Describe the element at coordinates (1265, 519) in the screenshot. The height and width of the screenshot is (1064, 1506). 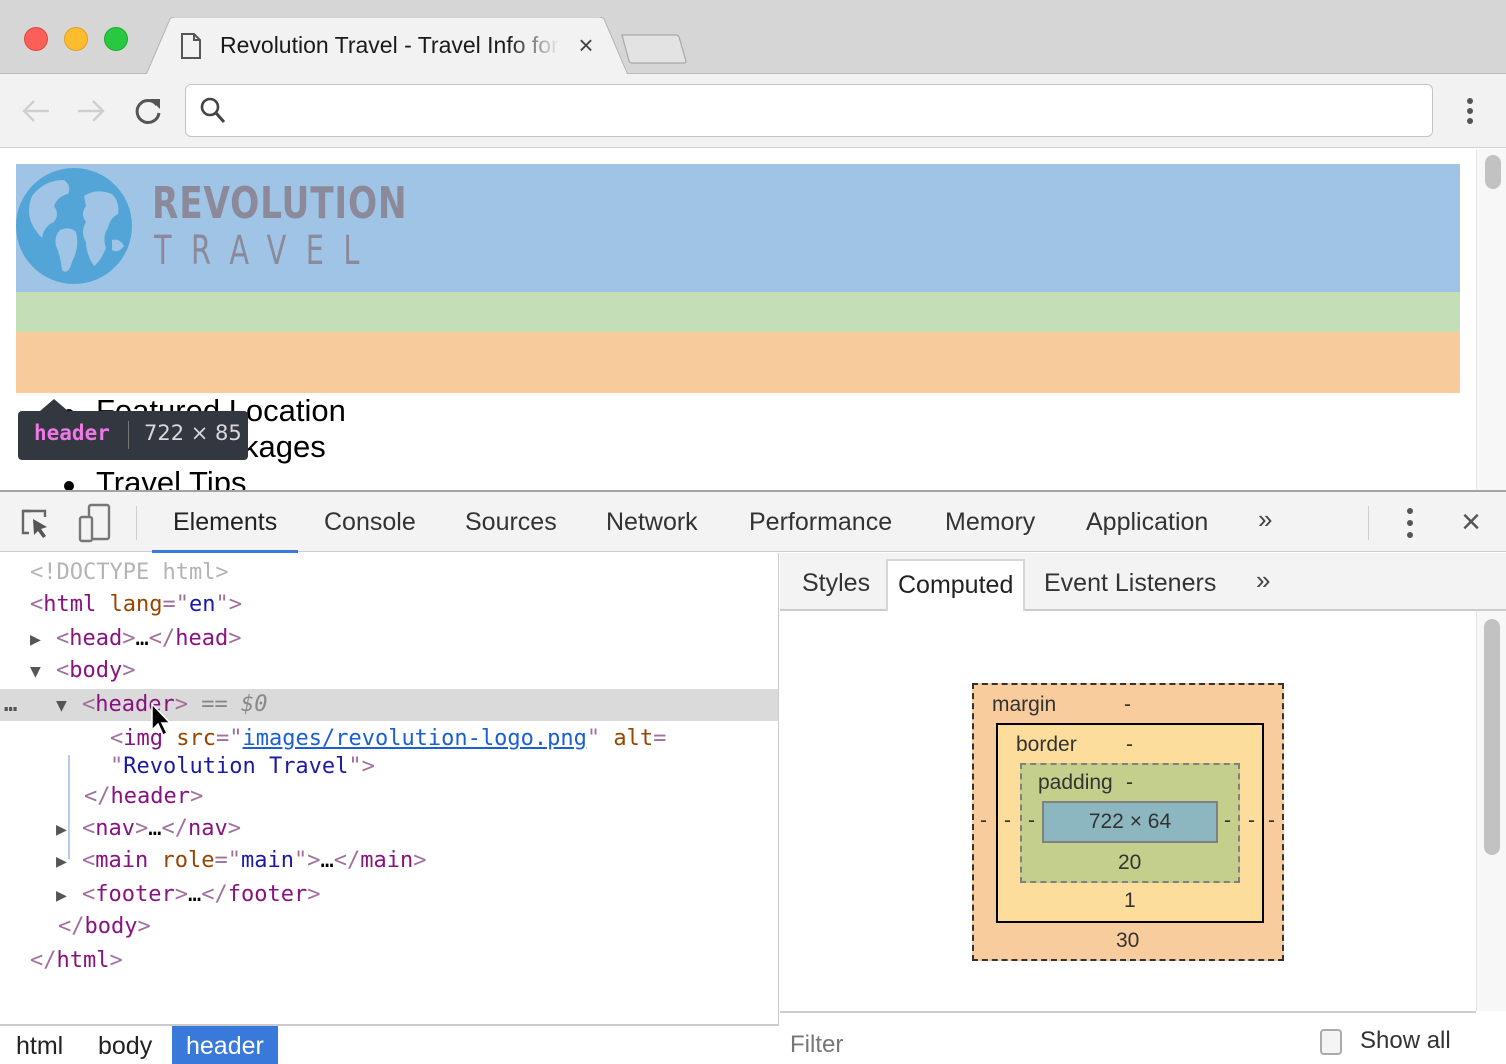
I see `more-tabs-chevron-icon: »` at that location.